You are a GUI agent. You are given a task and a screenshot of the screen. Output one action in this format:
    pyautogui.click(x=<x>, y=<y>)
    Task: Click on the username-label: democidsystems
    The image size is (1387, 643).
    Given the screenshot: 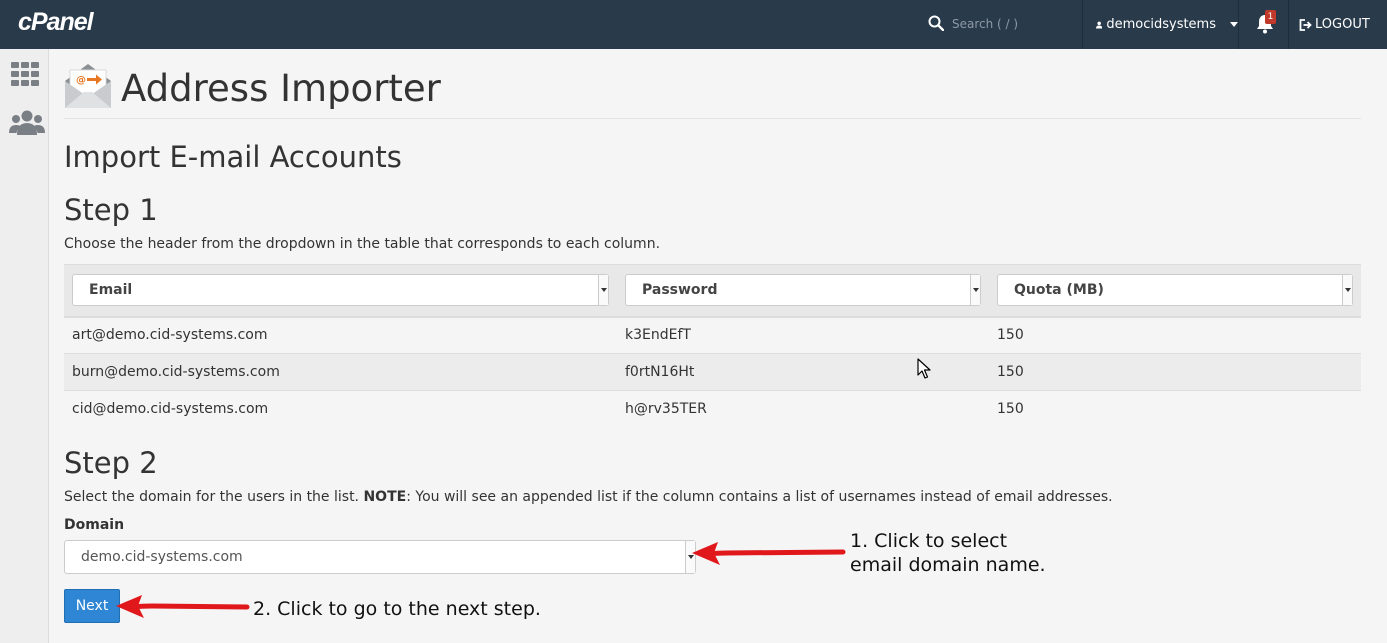 What is the action you would take?
    pyautogui.click(x=1161, y=24)
    